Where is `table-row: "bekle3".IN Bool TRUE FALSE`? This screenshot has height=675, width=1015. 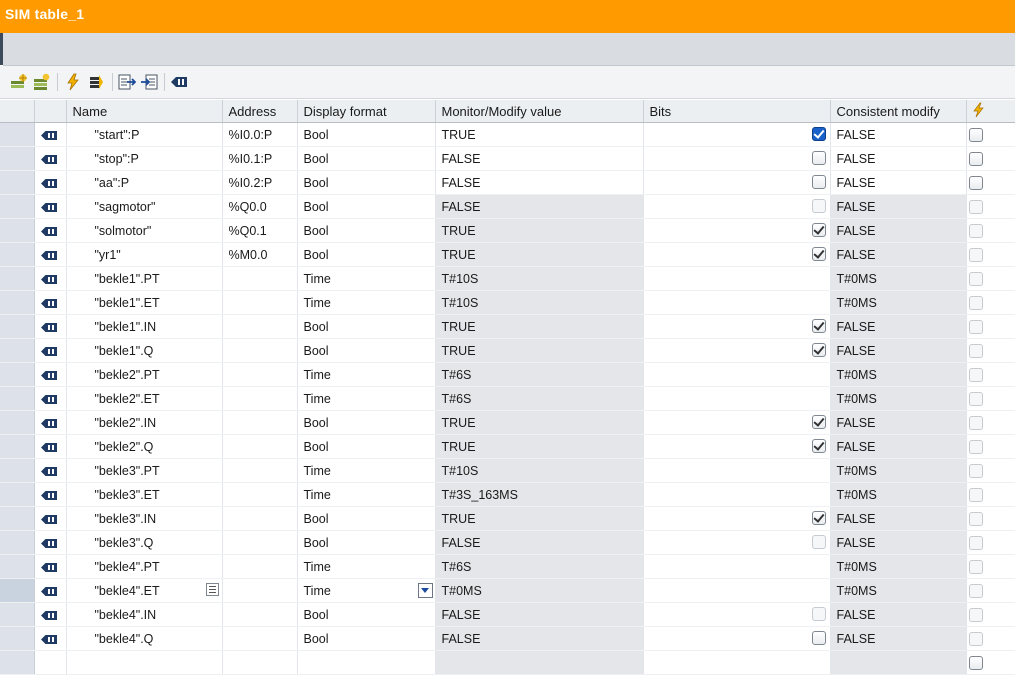 table-row: "bekle3".IN Bool TRUE FALSE is located at coordinates (507, 518).